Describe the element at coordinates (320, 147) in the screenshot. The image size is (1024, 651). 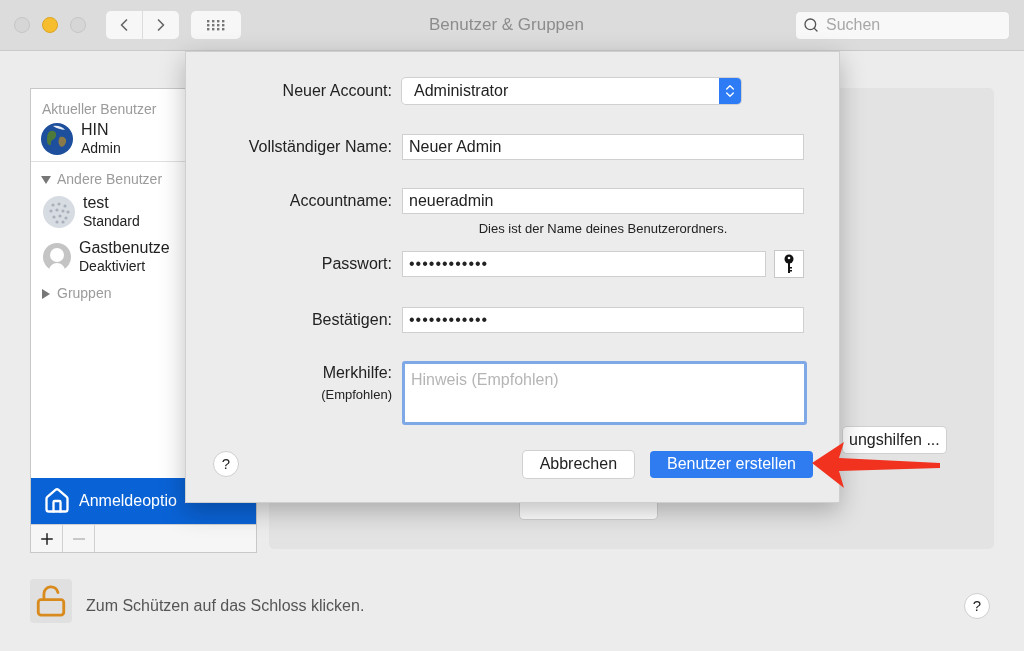
I see `field-label: Vollständiger Name:` at that location.